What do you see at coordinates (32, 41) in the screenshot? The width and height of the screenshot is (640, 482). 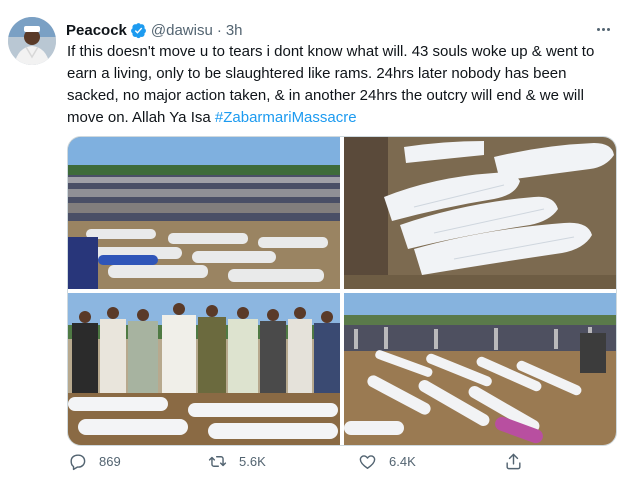 I see `avatar` at bounding box center [32, 41].